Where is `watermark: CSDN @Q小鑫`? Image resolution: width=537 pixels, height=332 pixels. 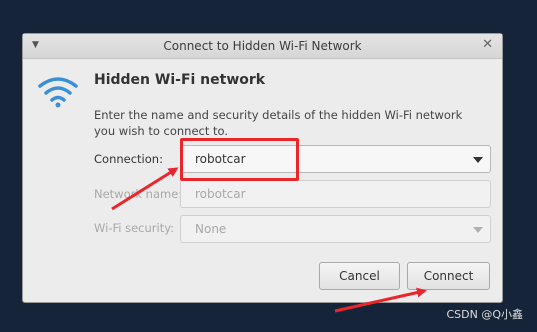 watermark: CSDN @Q小鑫 is located at coordinates (484, 314).